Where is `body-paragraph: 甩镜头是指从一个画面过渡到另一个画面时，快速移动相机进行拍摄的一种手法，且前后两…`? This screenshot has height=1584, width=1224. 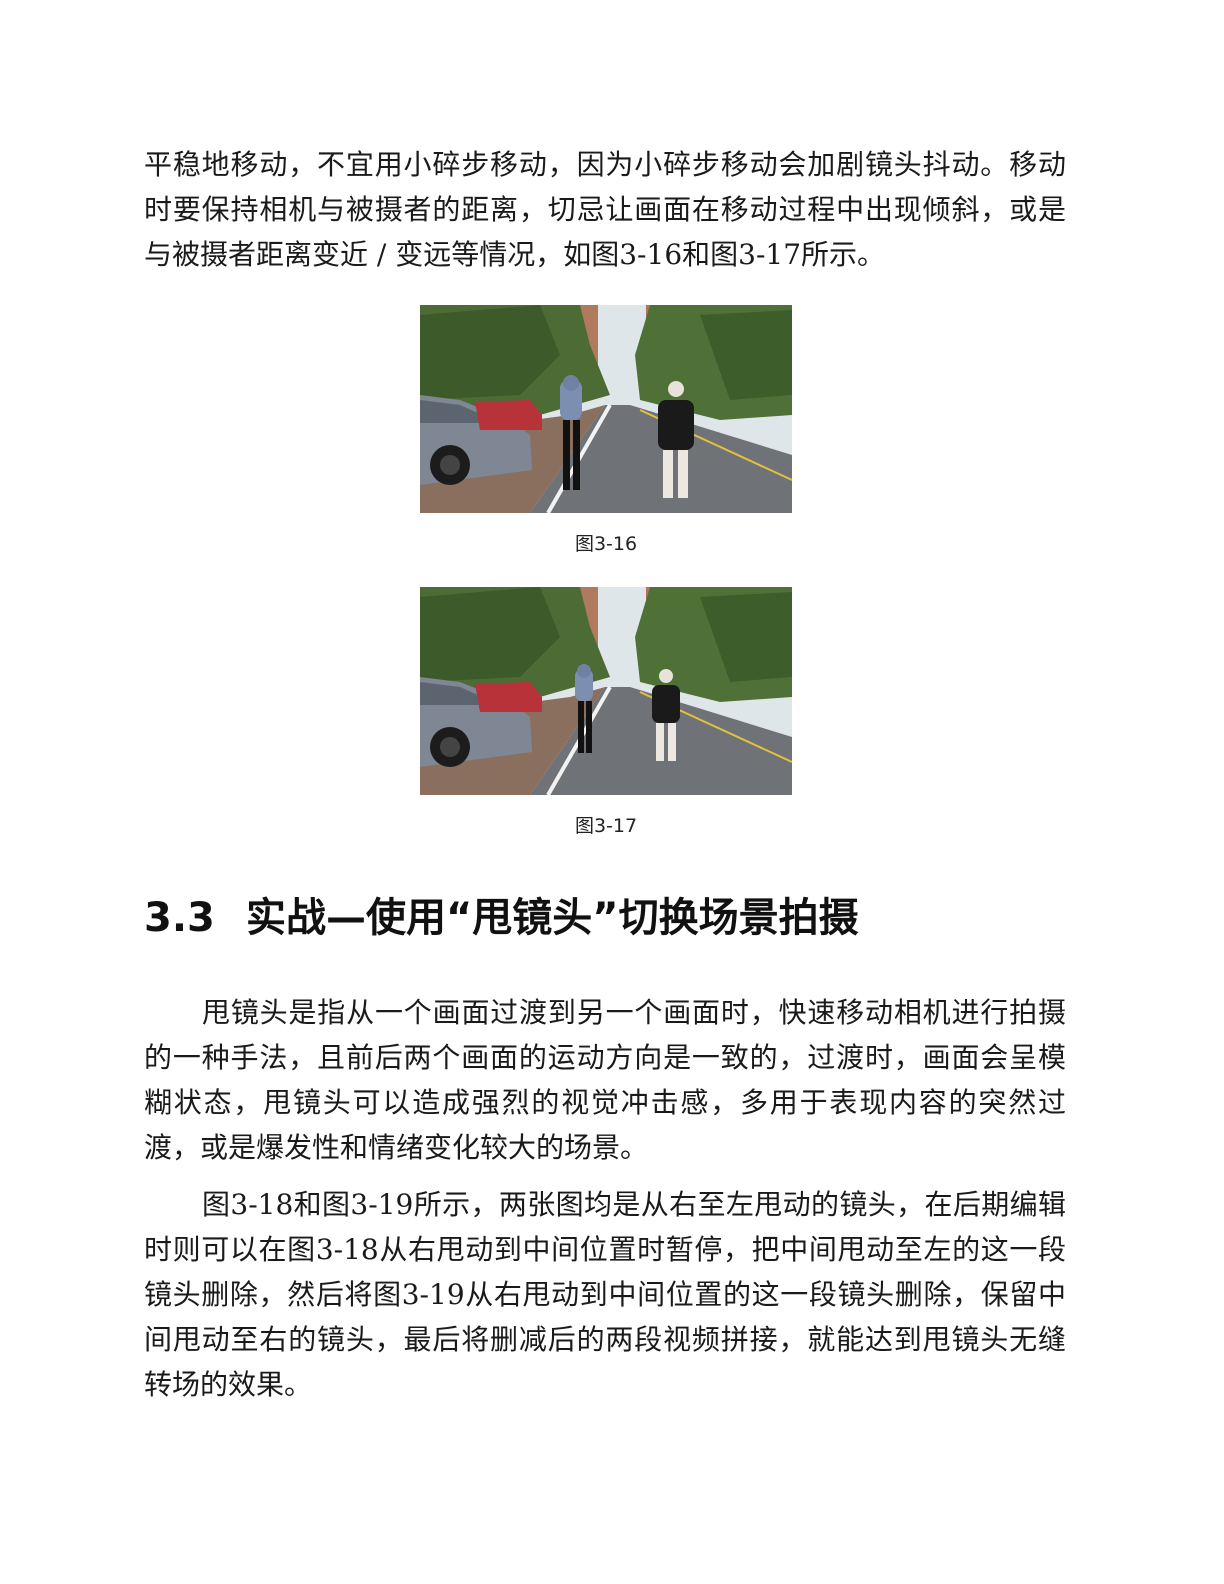
body-paragraph: 甩镜头是指从一个画面过渡到另一个画面时，快速移动相机进行拍摄的一种手法，且前后两… is located at coordinates (605, 1080).